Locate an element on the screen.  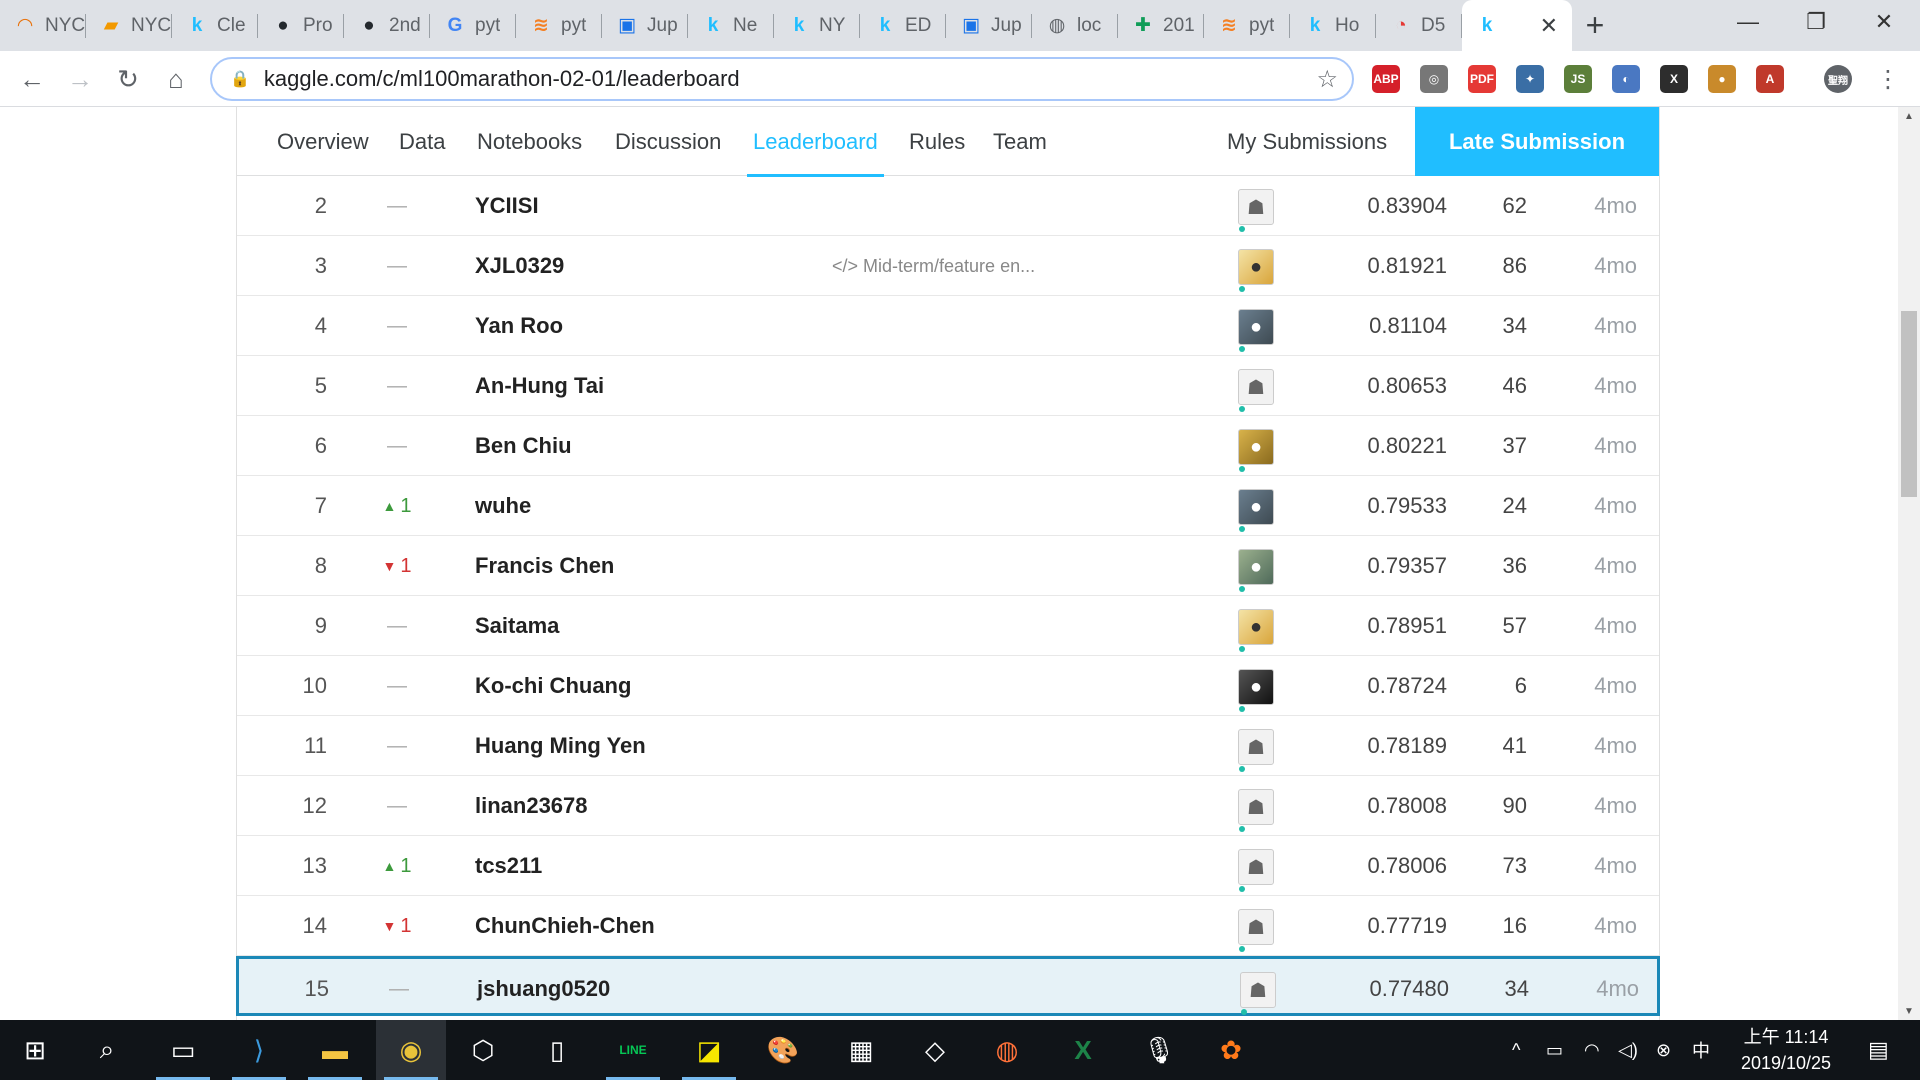
notifications-icon: ▤ is located at coordinates (1878, 1050).